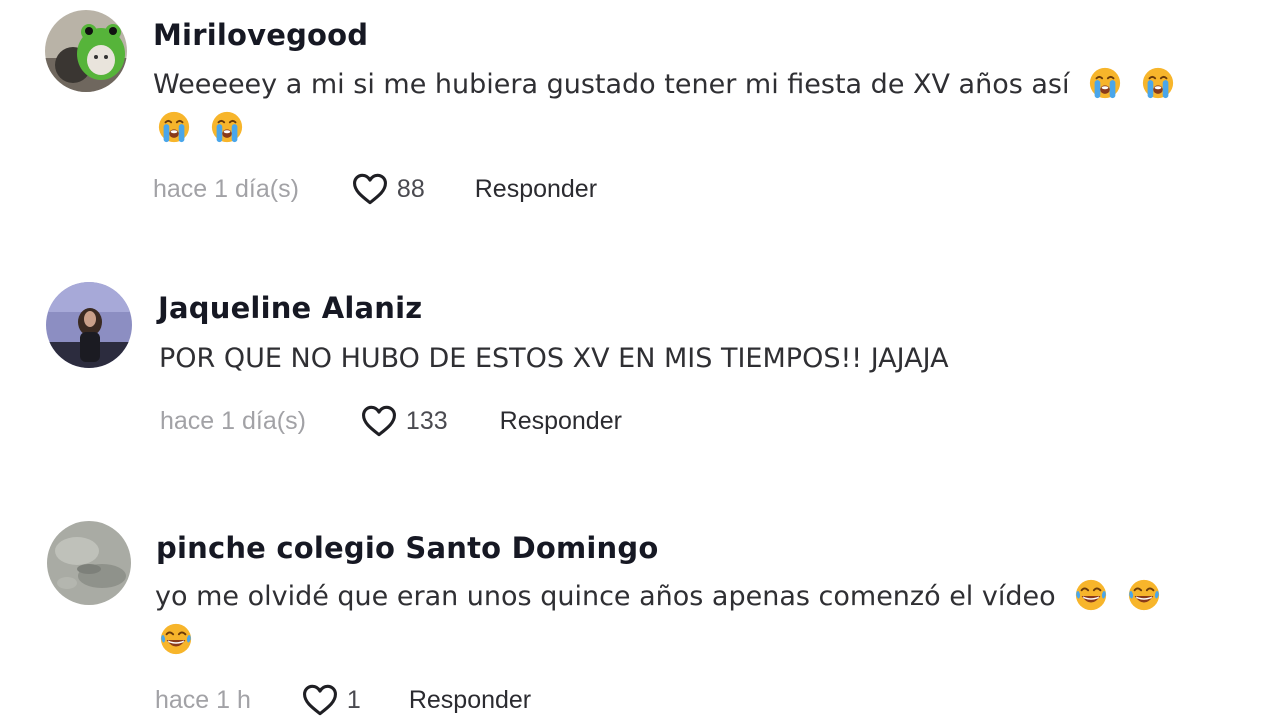  I want to click on like-count: 88, so click(410, 188).